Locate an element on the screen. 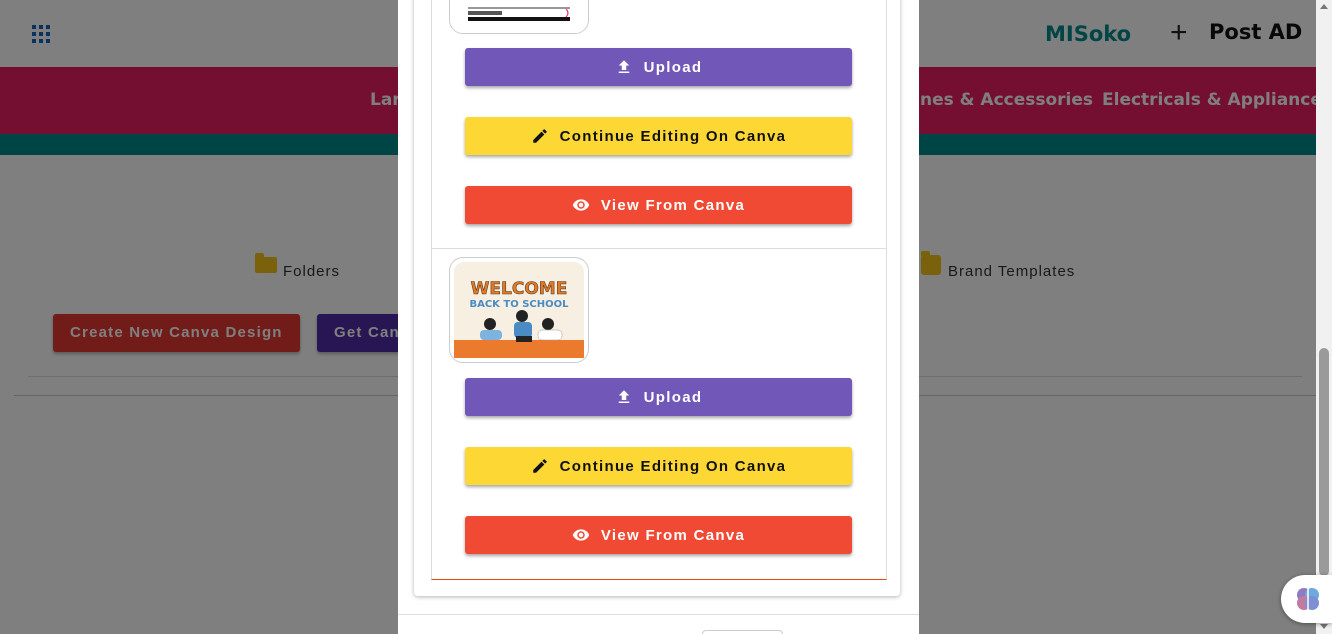 This screenshot has width=1332, height=634. thumbnail-subtitle: BACK TO SCHOOL is located at coordinates (519, 304).